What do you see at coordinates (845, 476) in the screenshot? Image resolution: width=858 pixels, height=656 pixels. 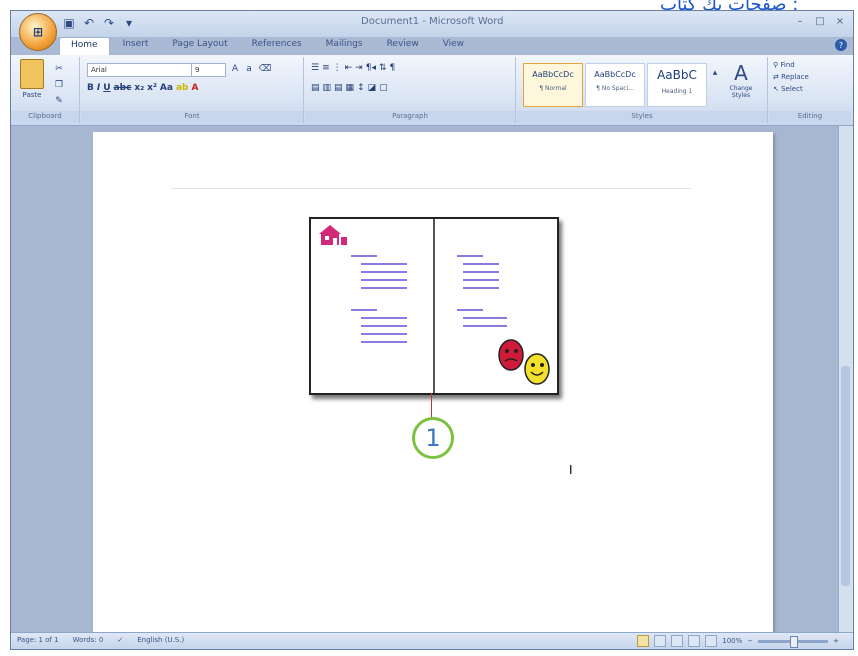 I see `scrollbar-thumb` at bounding box center [845, 476].